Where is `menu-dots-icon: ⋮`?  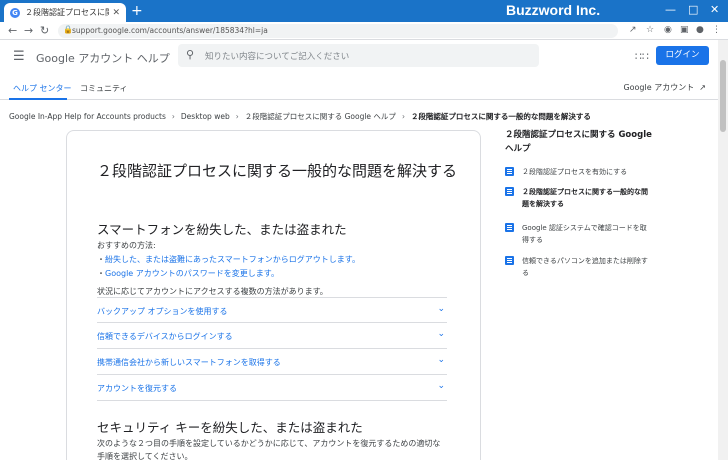
menu-dots-icon: ⋮ is located at coordinates (716, 30).